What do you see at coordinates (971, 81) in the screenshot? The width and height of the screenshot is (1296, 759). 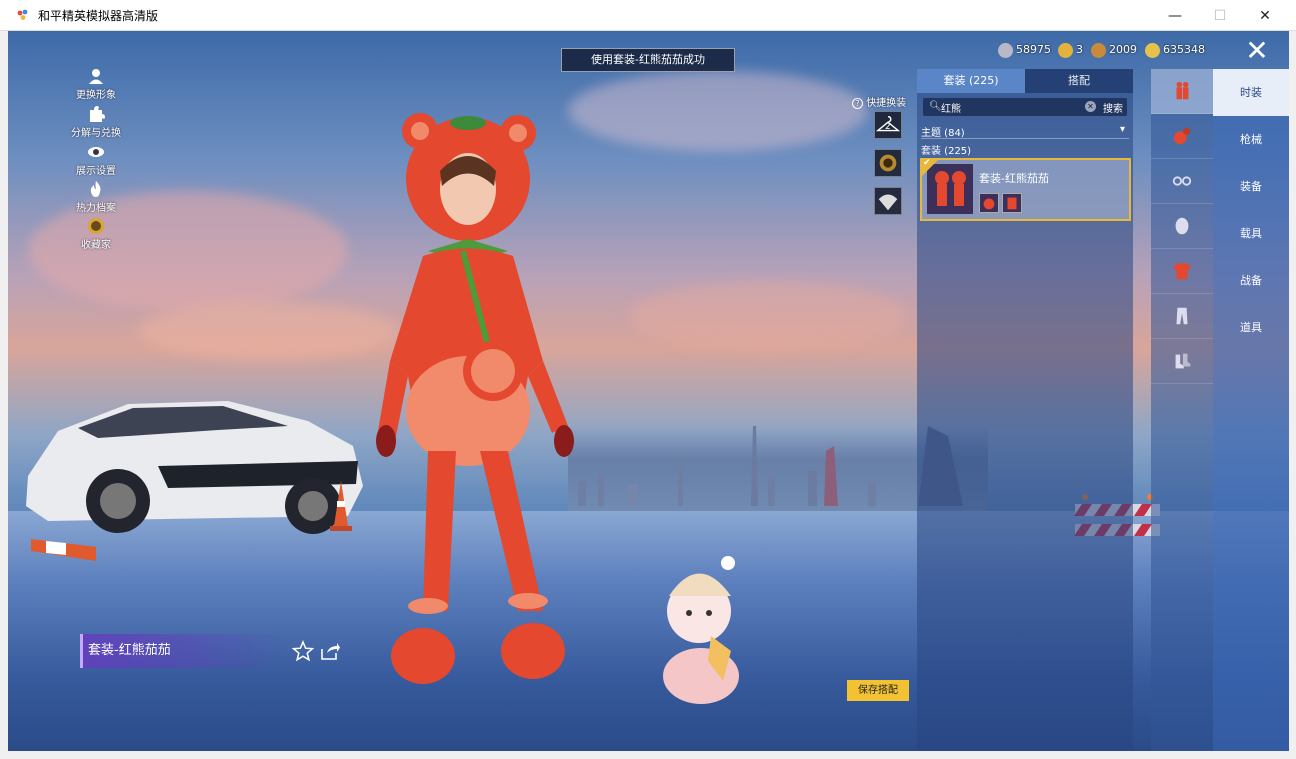 I see `tab-suits: 套装 (225)` at bounding box center [971, 81].